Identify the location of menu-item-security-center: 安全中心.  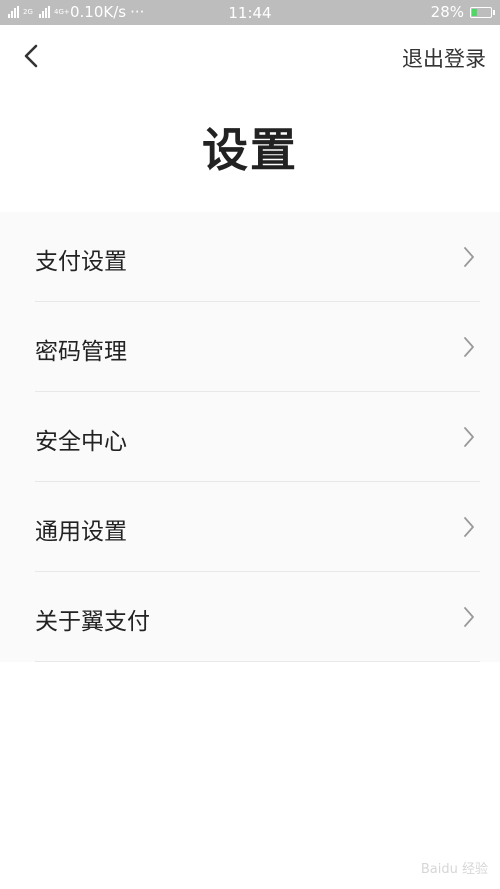
(250, 437).